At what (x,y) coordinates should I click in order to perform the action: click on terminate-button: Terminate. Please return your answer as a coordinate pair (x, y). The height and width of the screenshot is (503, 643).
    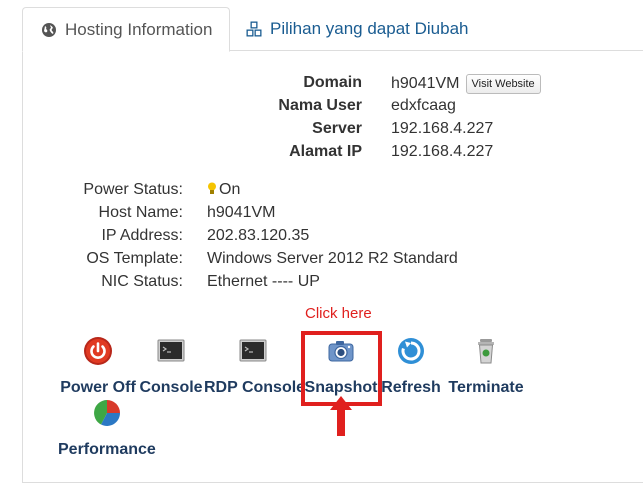
    Looking at the image, I should click on (486, 366).